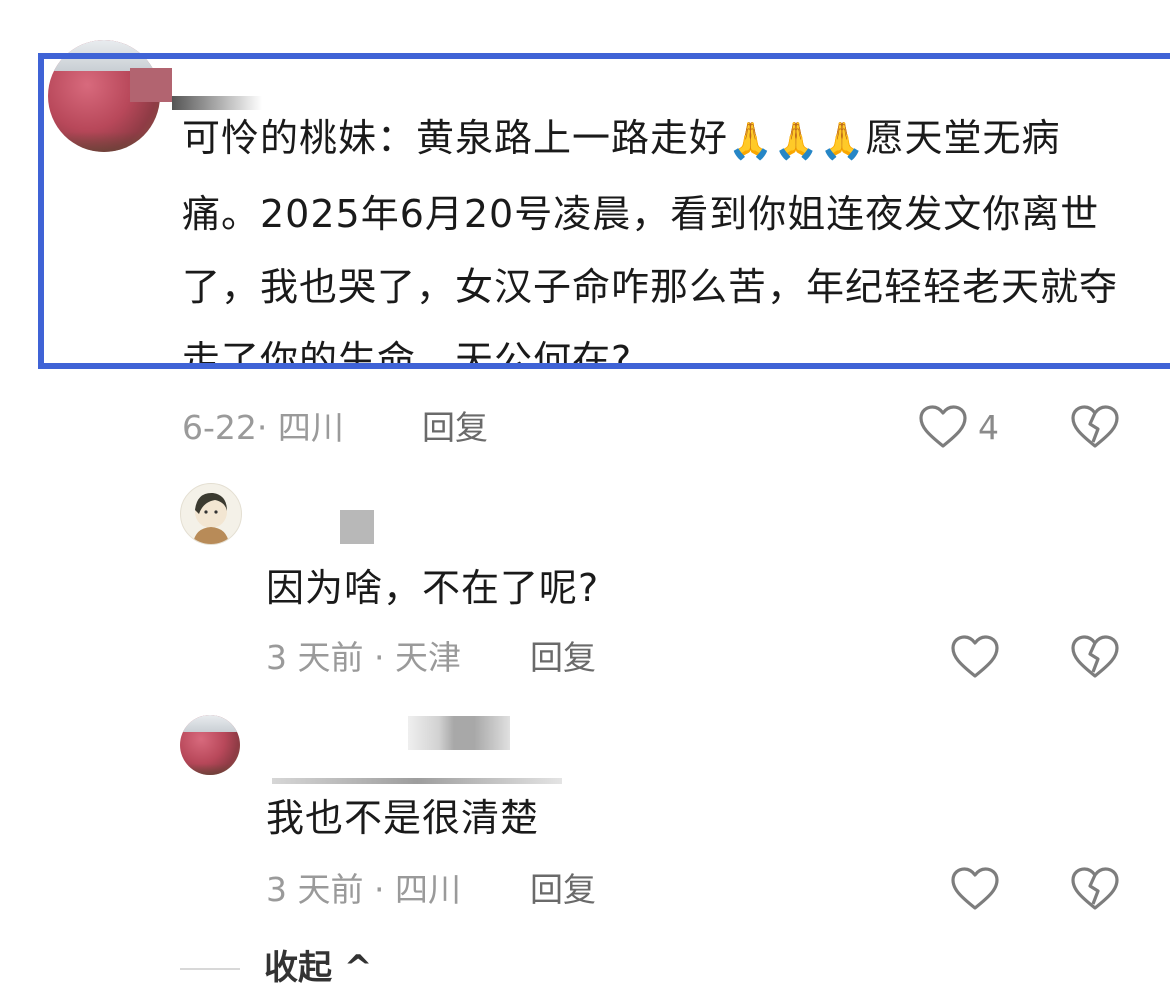 This screenshot has height=983, width=1170. What do you see at coordinates (433, 588) in the screenshot?
I see `reply-text: 因为啥，不在了呢?` at bounding box center [433, 588].